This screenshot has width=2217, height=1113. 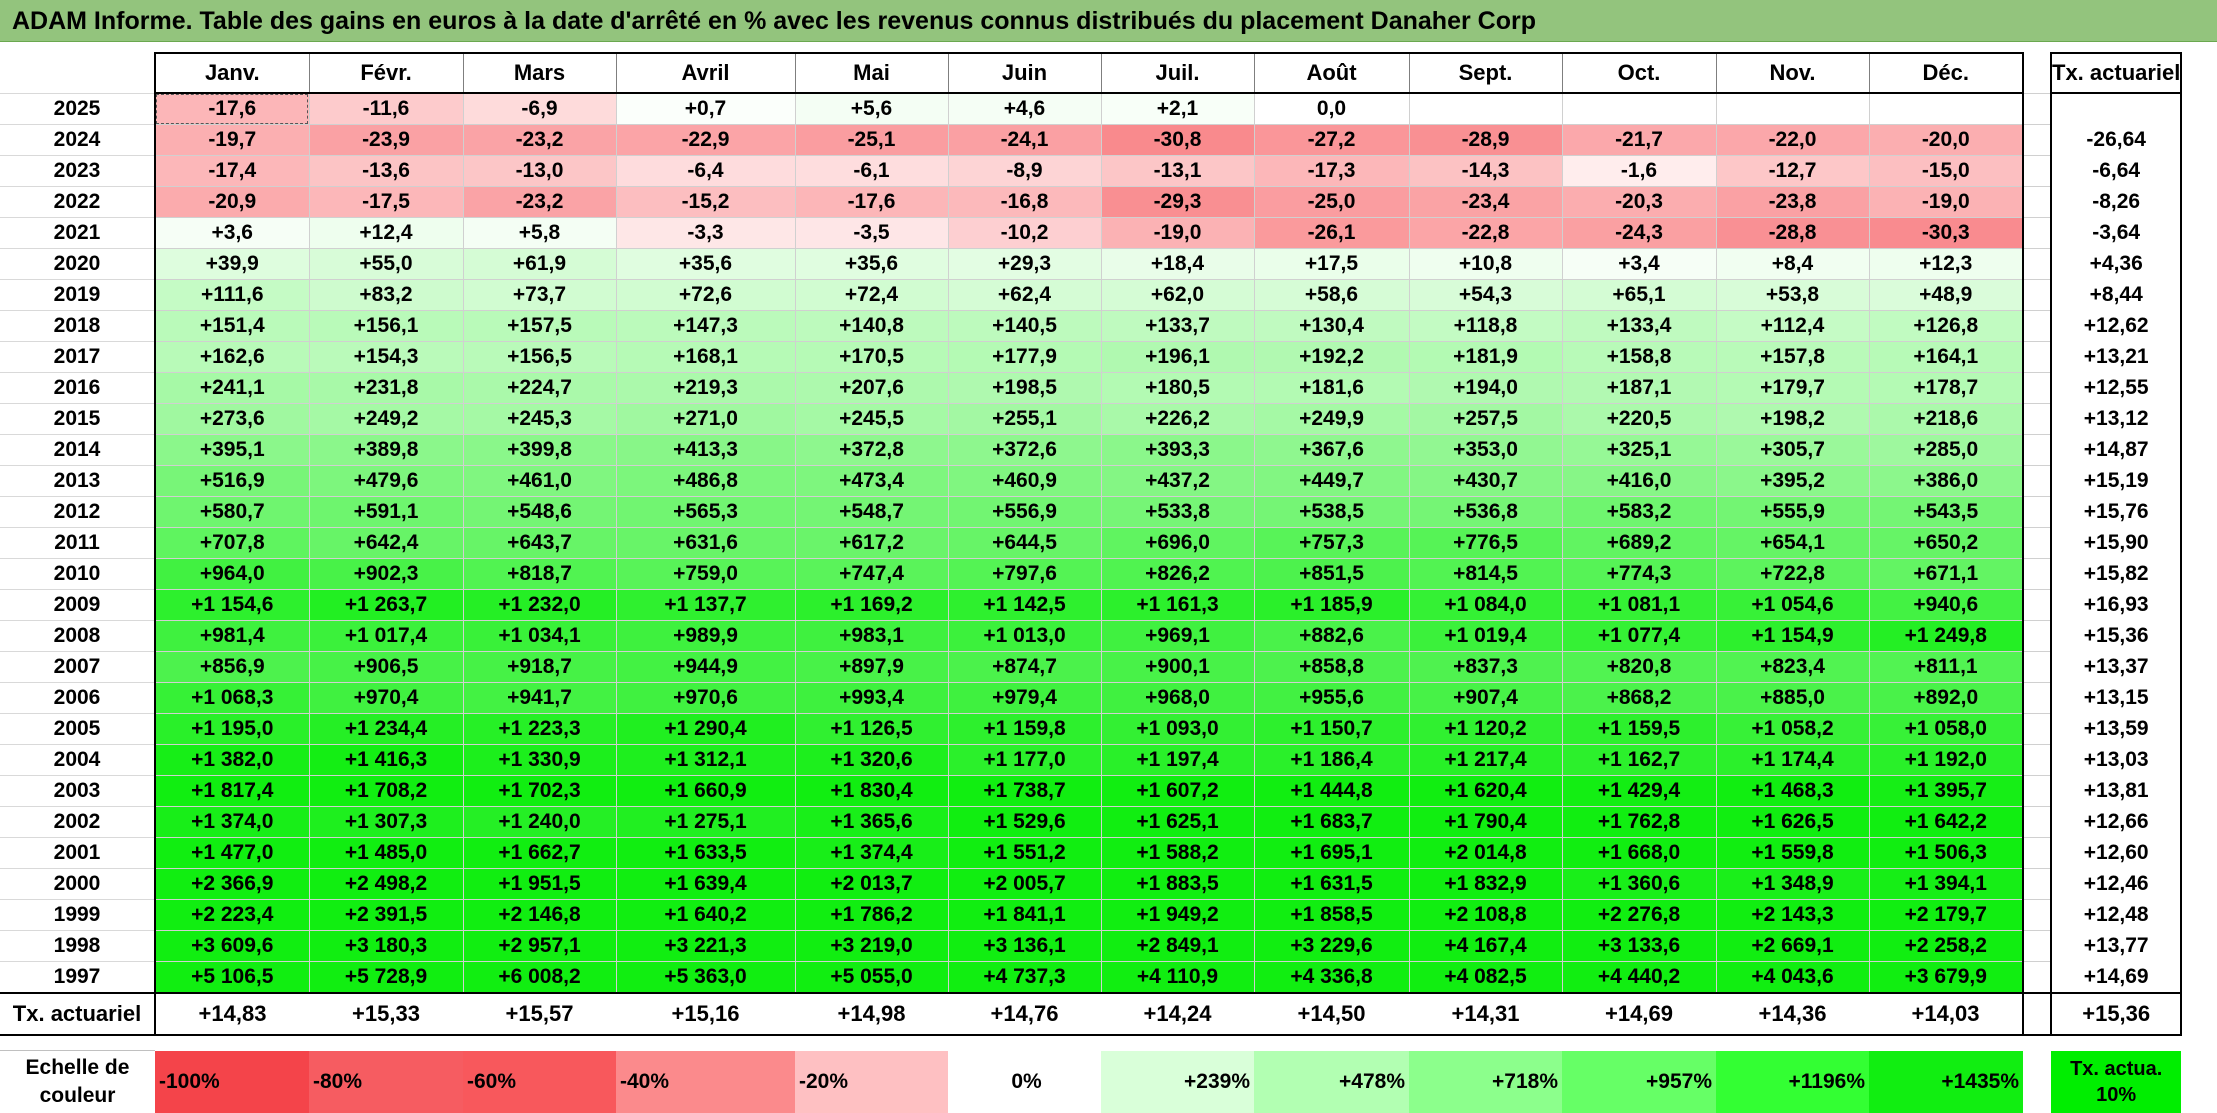 What do you see at coordinates (871, 915) in the screenshot?
I see `value-cell: +1 786,2` at bounding box center [871, 915].